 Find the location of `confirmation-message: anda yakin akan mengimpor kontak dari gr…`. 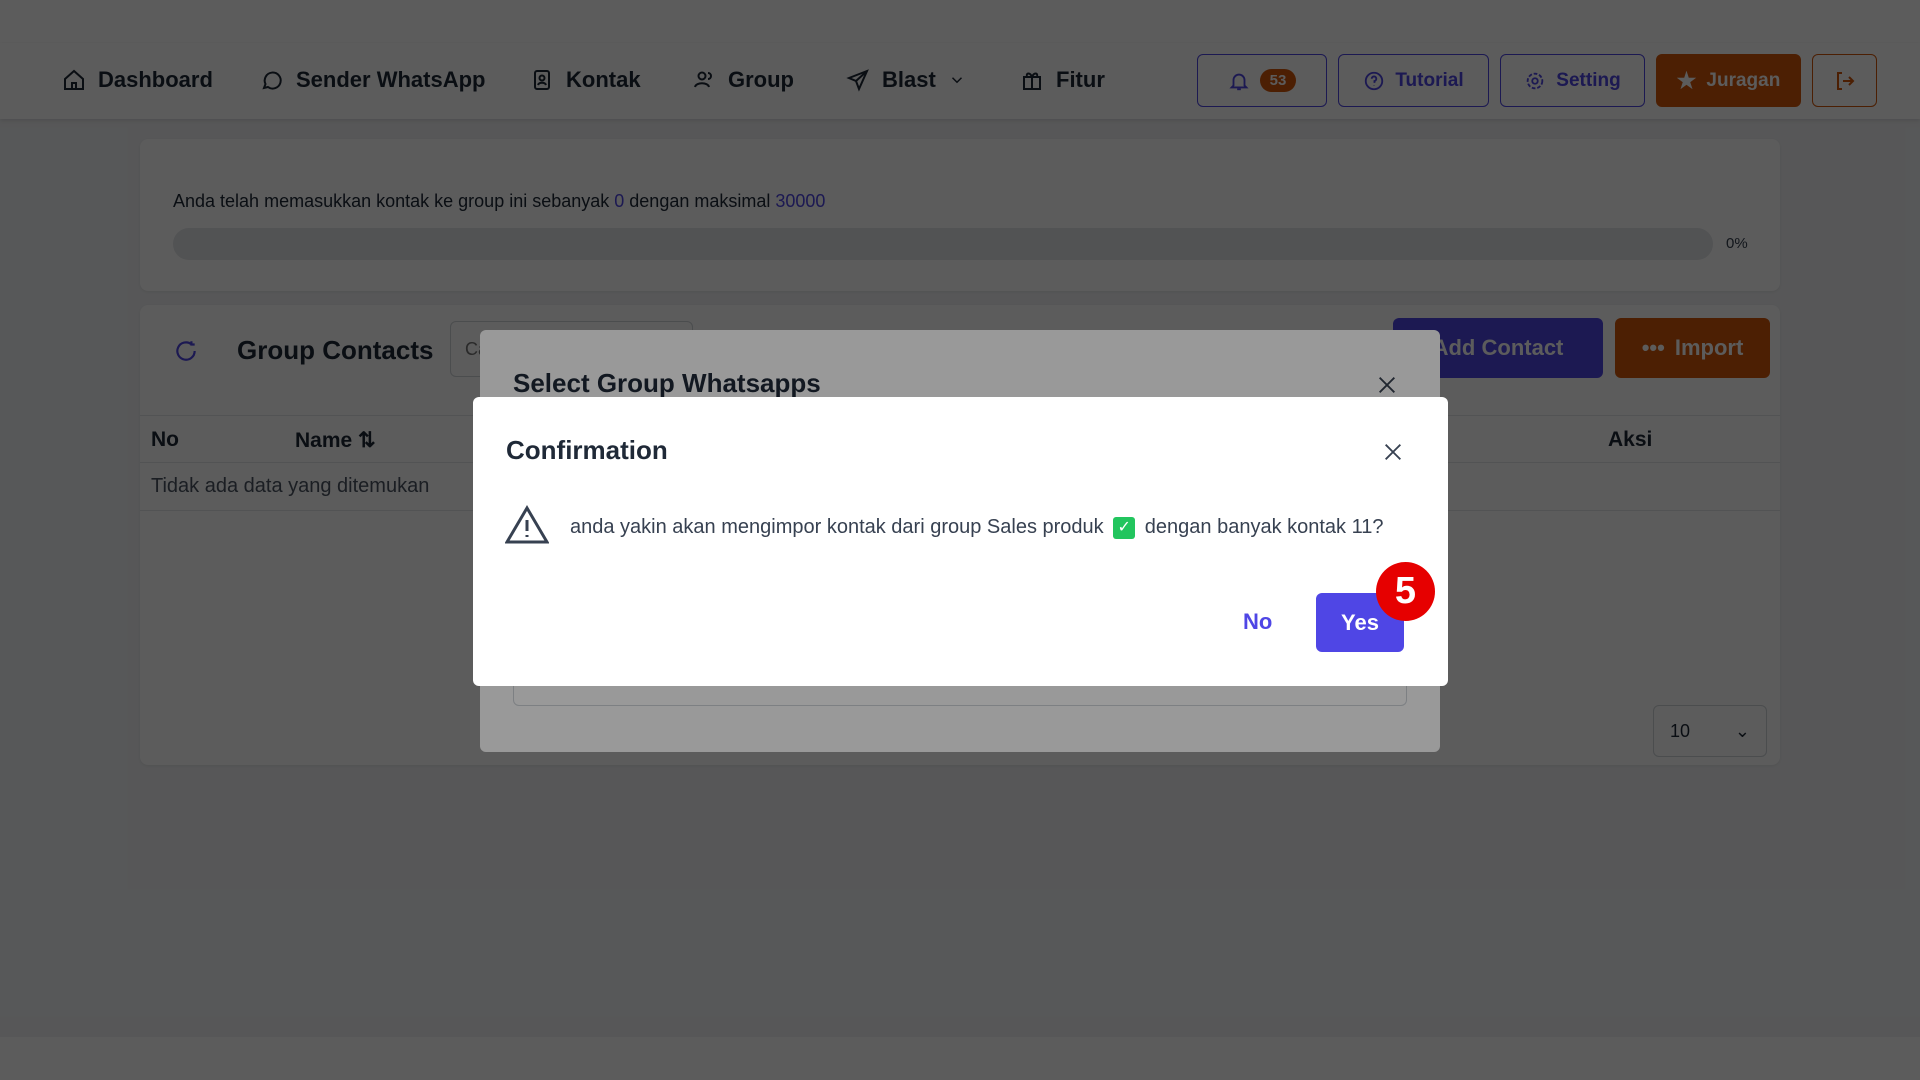

confirmation-message: anda yakin akan mengimpor kontak dari gr… is located at coordinates (977, 527).